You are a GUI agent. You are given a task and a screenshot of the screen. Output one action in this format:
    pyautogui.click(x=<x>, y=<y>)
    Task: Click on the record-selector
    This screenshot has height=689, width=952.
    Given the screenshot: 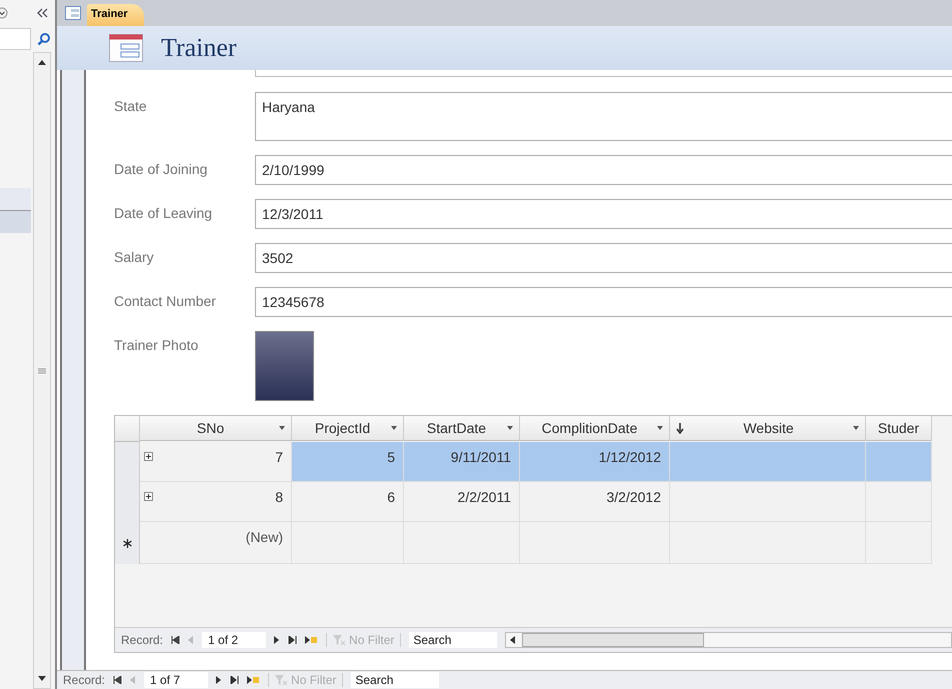 What is the action you would take?
    pyautogui.click(x=73, y=370)
    